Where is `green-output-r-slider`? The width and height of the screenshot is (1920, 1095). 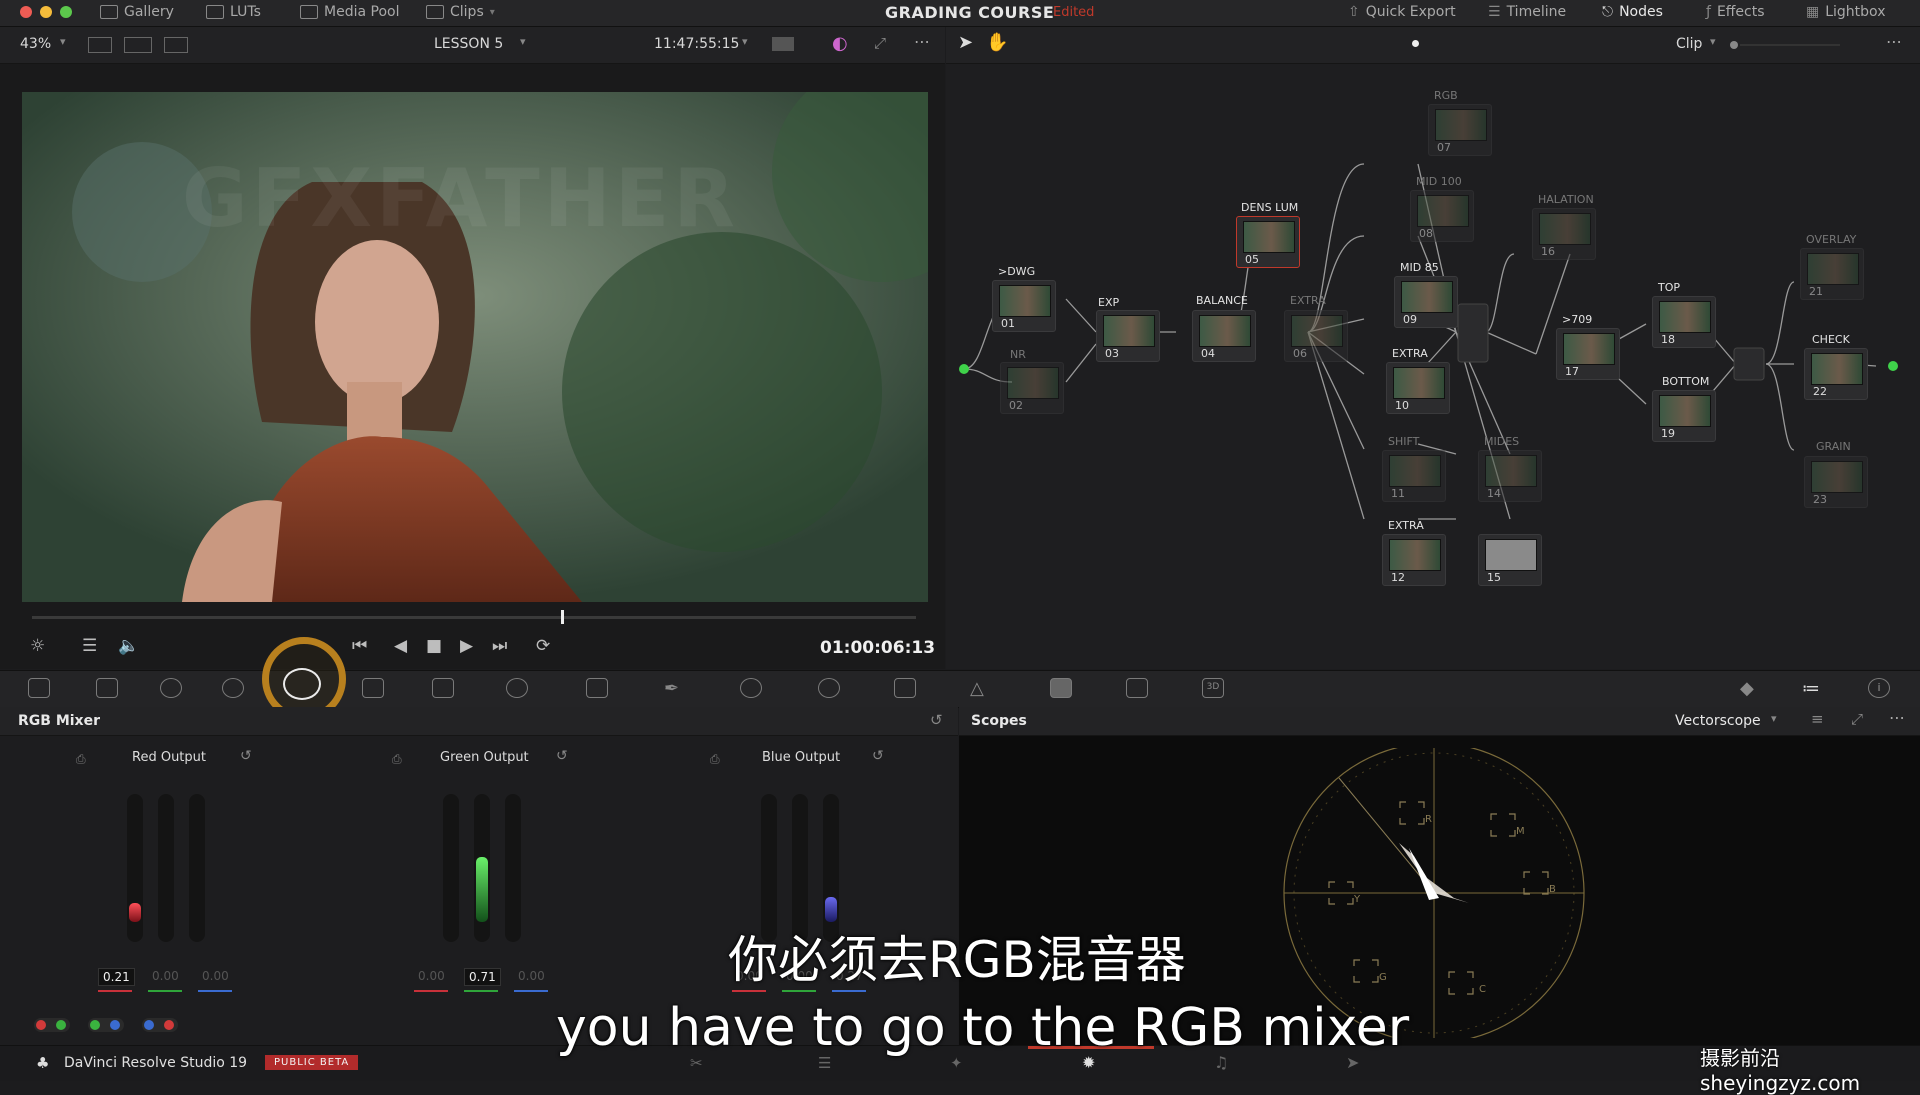 green-output-r-slider is located at coordinates (451, 868).